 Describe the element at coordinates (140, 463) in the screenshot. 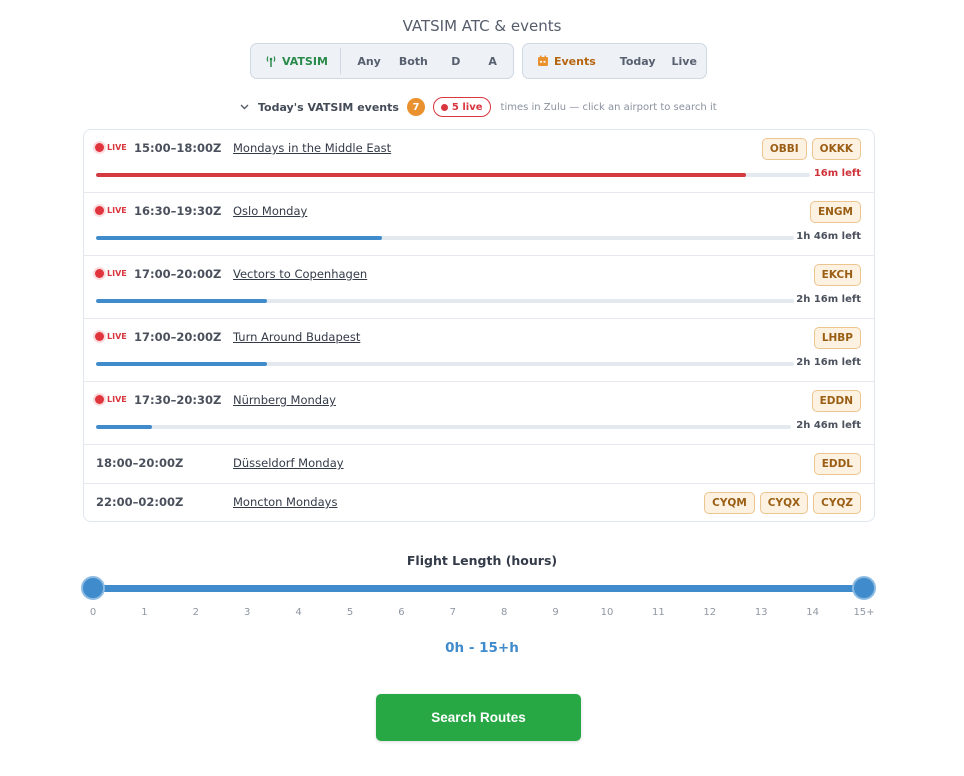

I see `event-time: 18:00–20:00Z` at that location.